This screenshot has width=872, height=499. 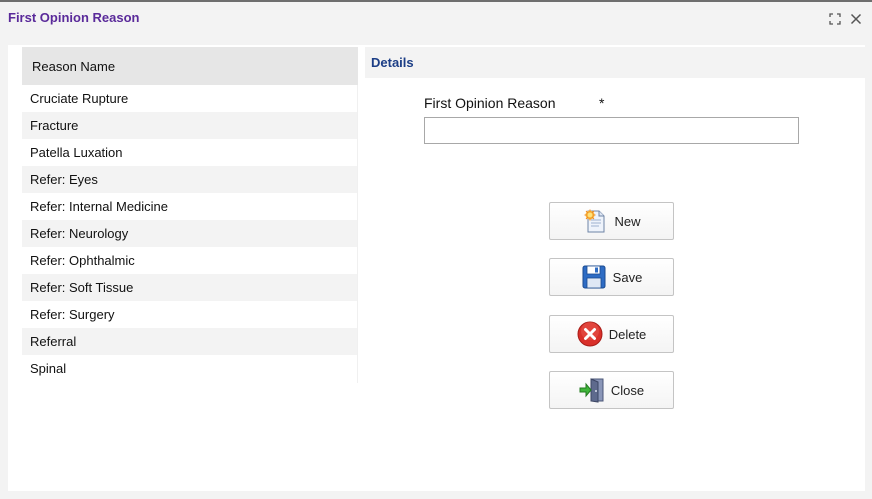 What do you see at coordinates (190, 66) in the screenshot?
I see `column-header-reason-name: Reason Name` at bounding box center [190, 66].